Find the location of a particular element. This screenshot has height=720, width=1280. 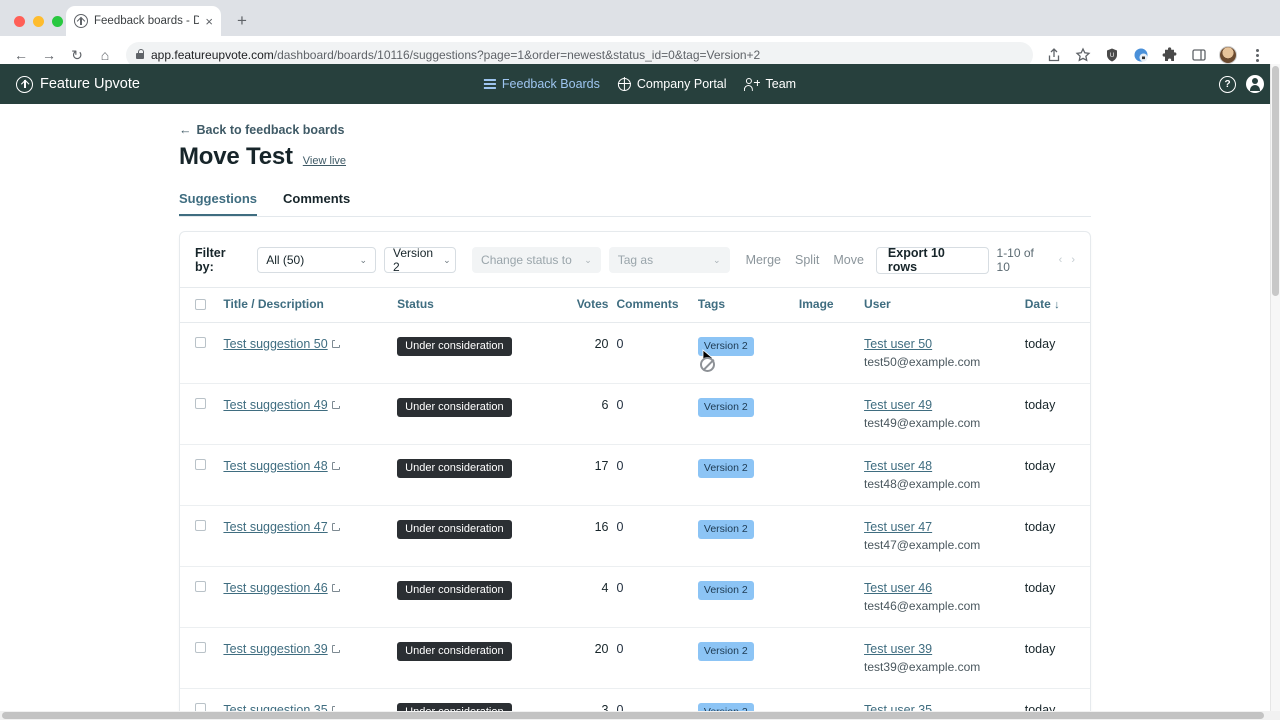

pagination-next-button: › is located at coordinates (1073, 260).